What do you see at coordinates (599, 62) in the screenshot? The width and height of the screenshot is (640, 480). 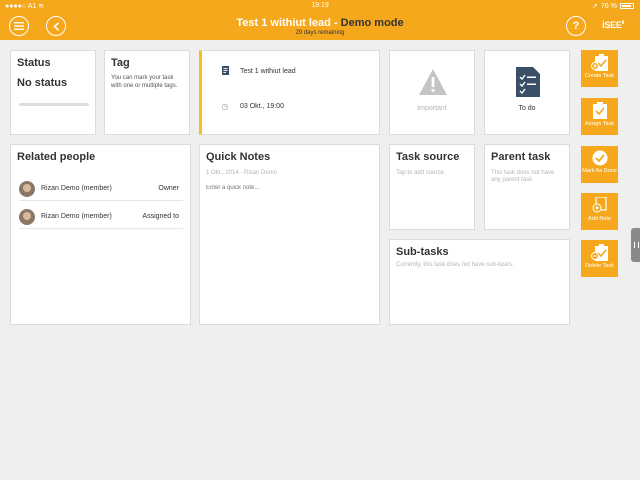 I see `clipboard-add-icon` at bounding box center [599, 62].